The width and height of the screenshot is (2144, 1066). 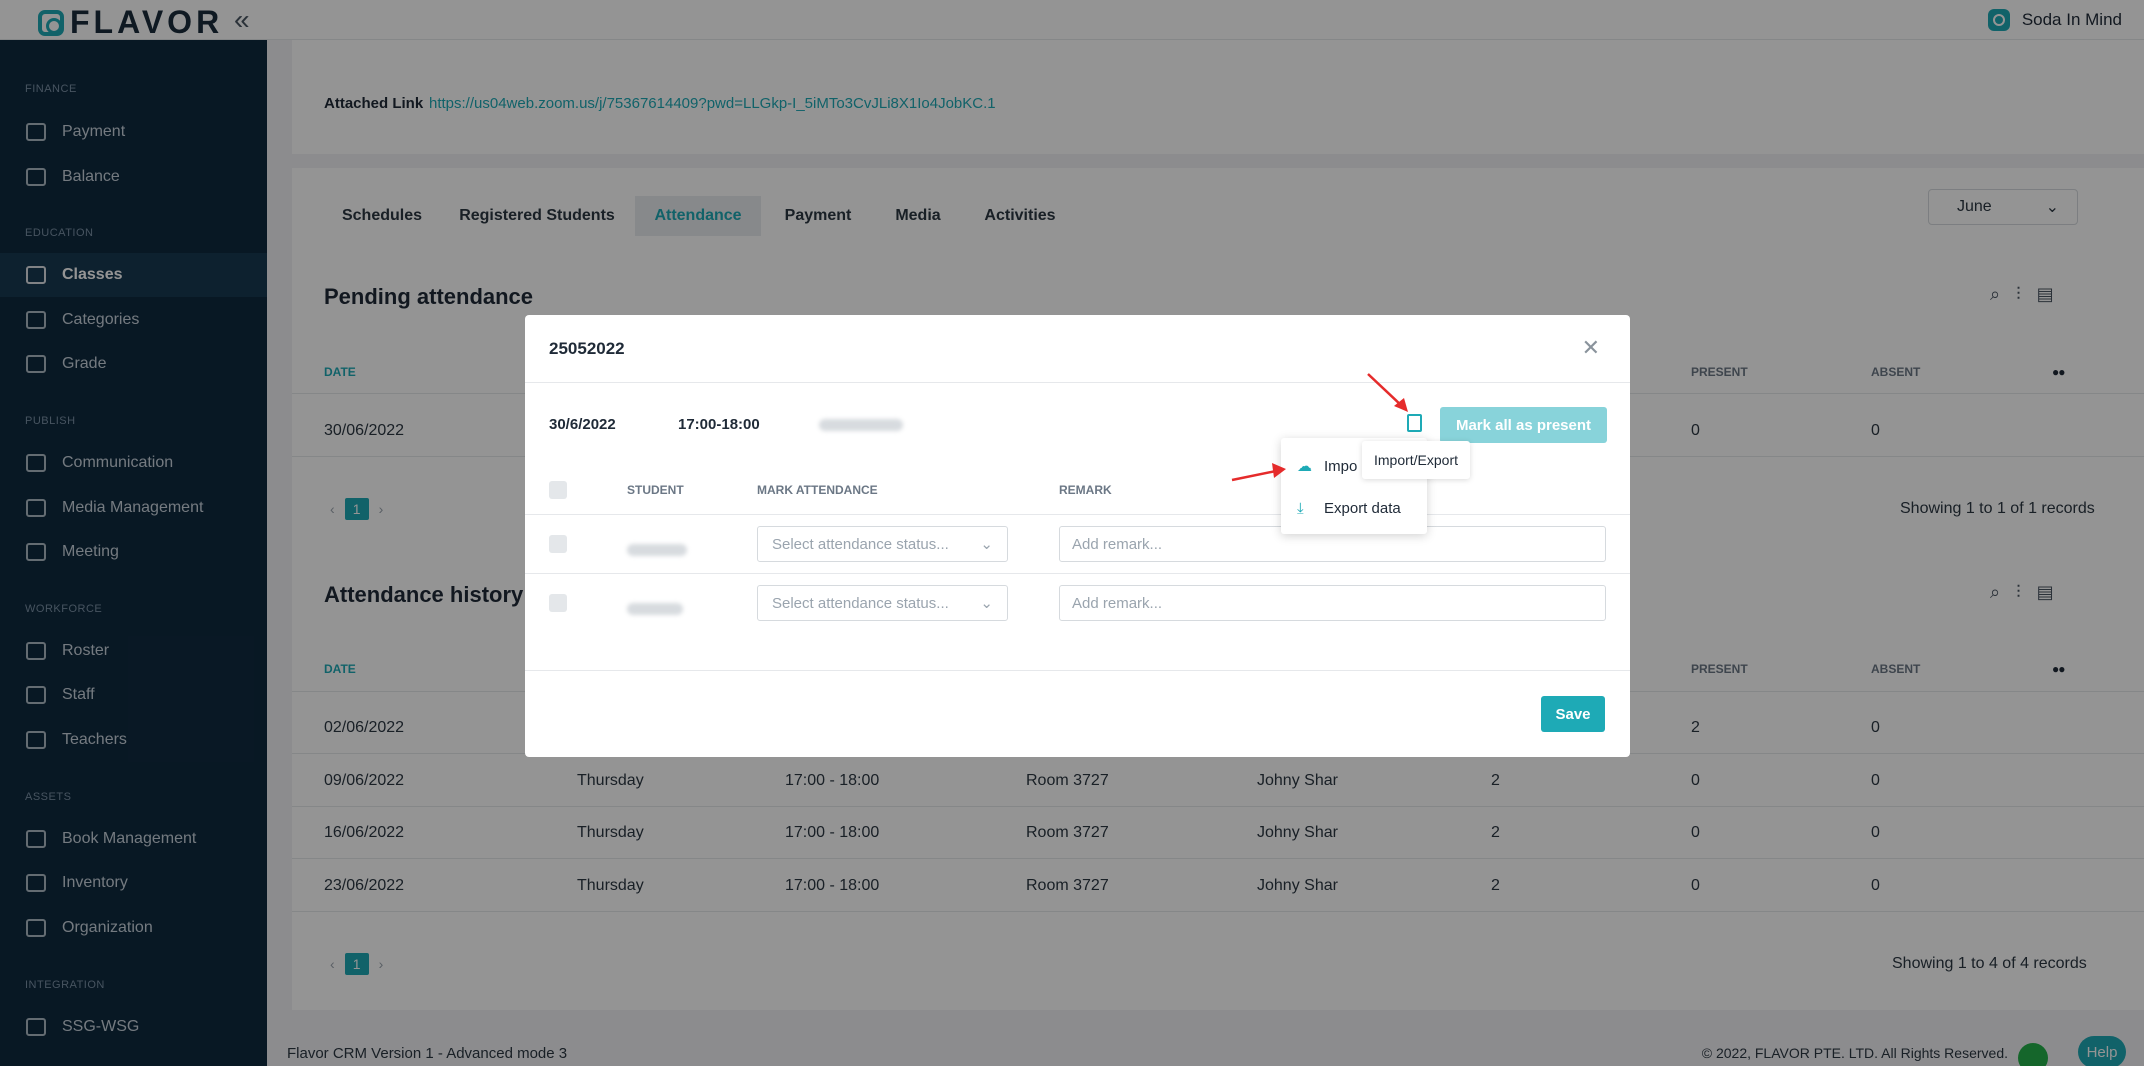 I want to click on mark-all-present-button: Mark all as present, so click(x=1523, y=425).